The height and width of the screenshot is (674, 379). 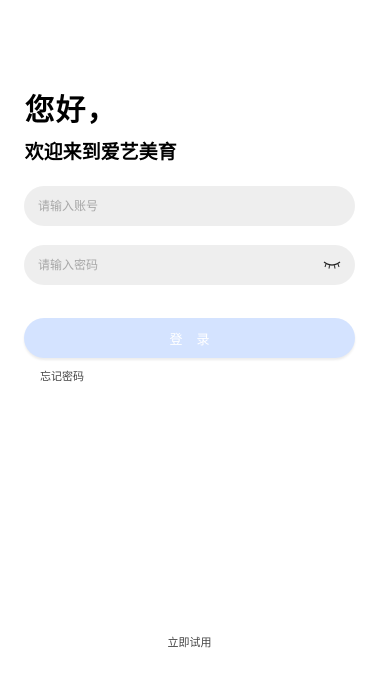 What do you see at coordinates (62, 376) in the screenshot?
I see `forgot-password-link: 忘记密码` at bounding box center [62, 376].